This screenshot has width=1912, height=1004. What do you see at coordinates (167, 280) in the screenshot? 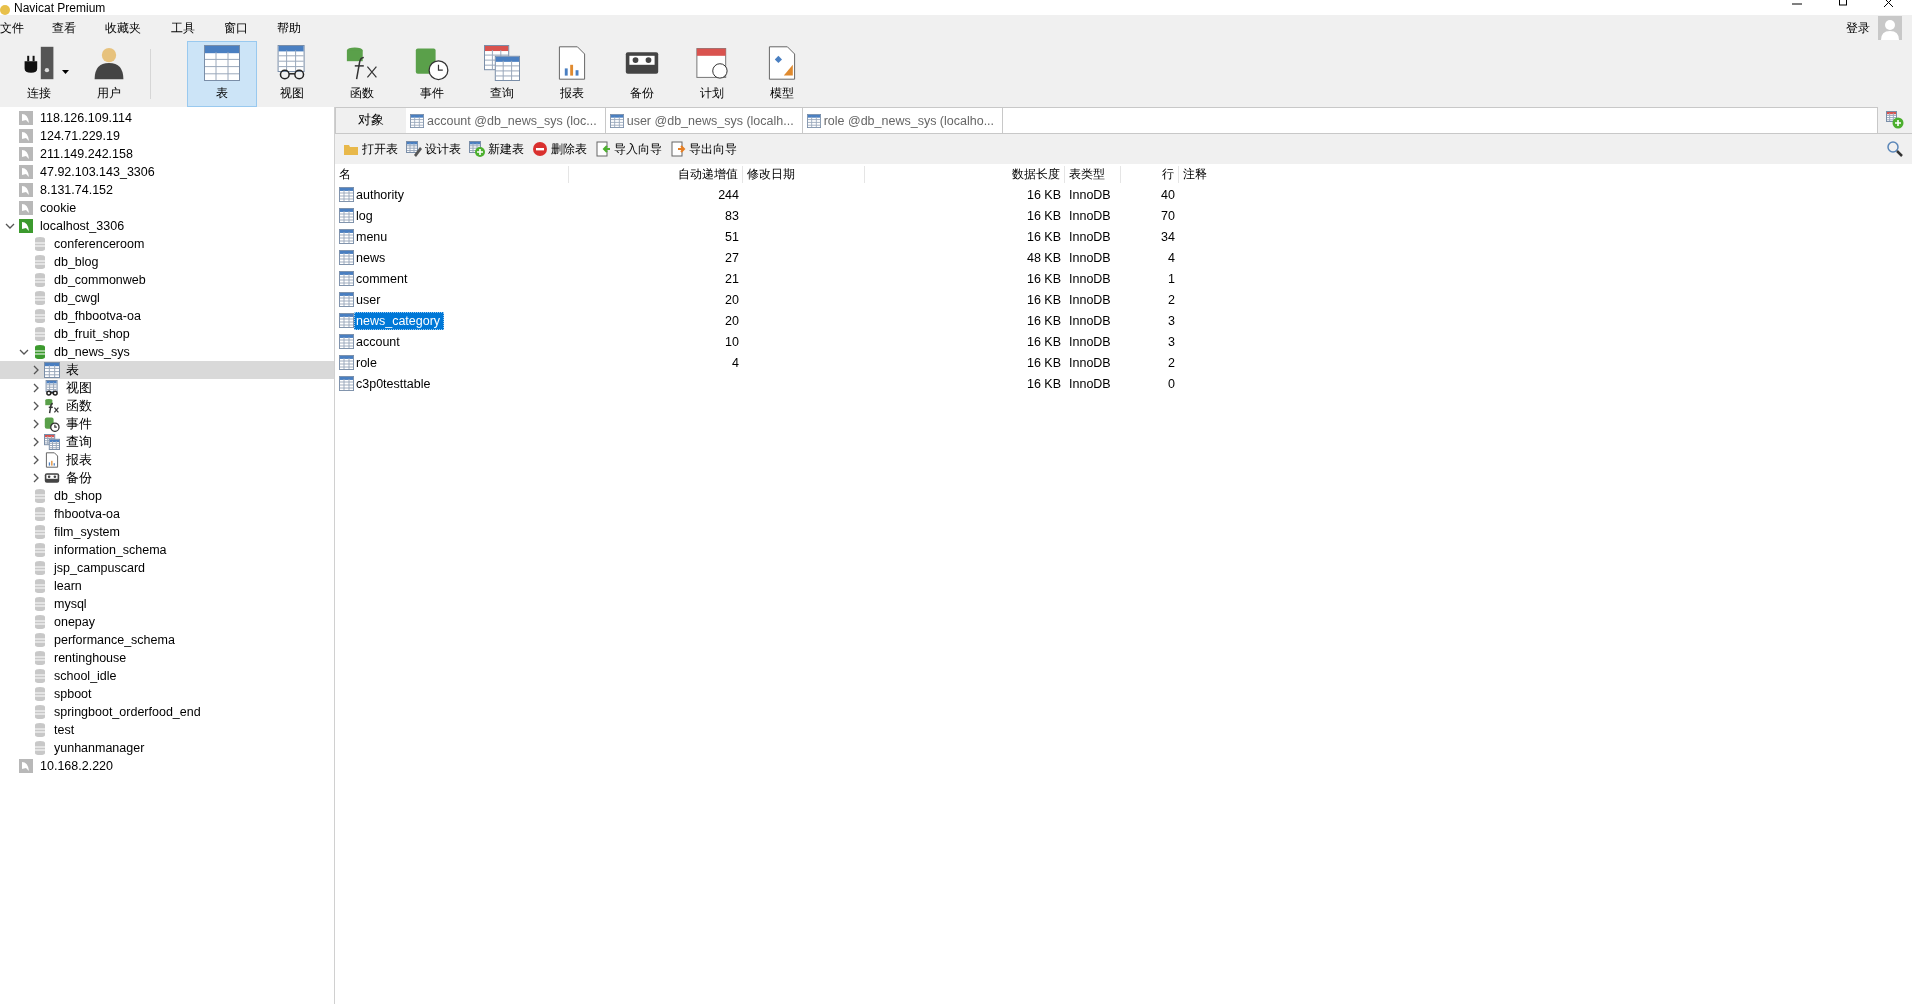
I see `tree-item: db_commonweb` at bounding box center [167, 280].